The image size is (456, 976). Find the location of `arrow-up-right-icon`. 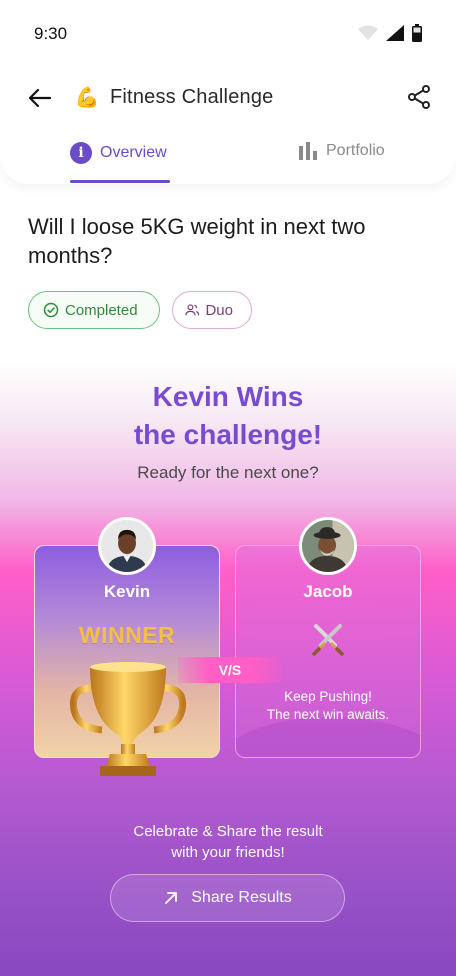

arrow-up-right-icon is located at coordinates (171, 898).